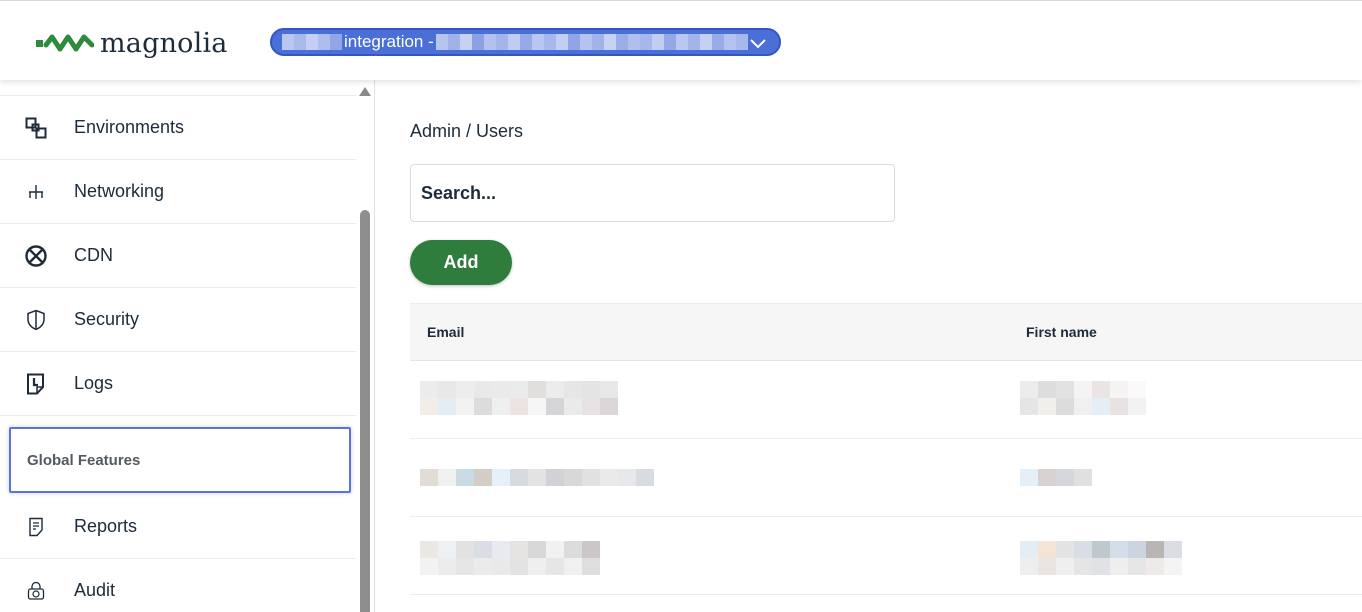 The image size is (1362, 612). Describe the element at coordinates (84, 460) in the screenshot. I see `sidebar-section-label: Global Features` at that location.